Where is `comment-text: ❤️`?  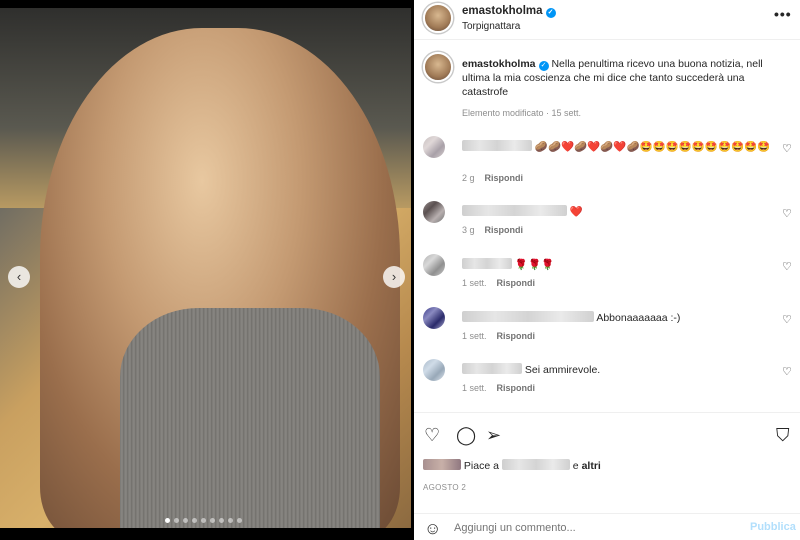
comment-text: ❤️ is located at coordinates (619, 212).